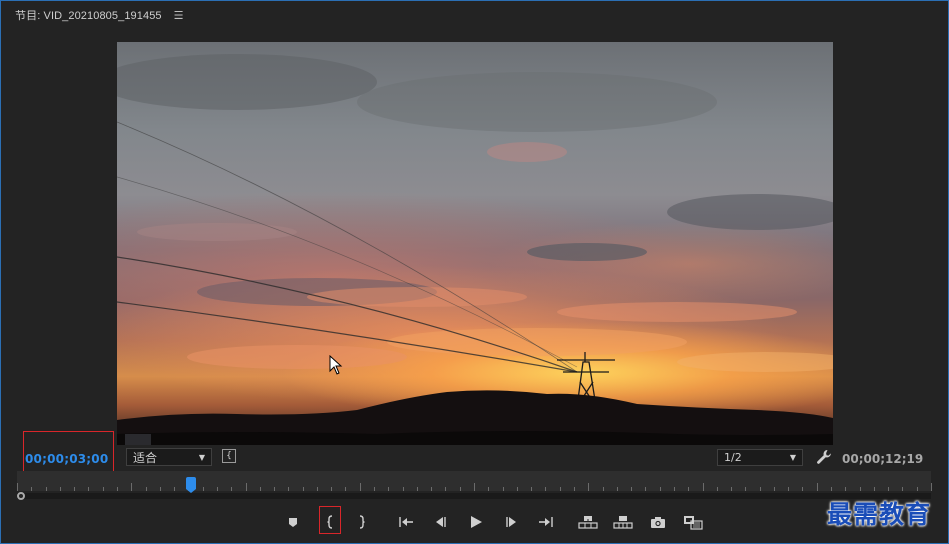 The image size is (949, 544). I want to click on mark-in-button, so click(331, 522).